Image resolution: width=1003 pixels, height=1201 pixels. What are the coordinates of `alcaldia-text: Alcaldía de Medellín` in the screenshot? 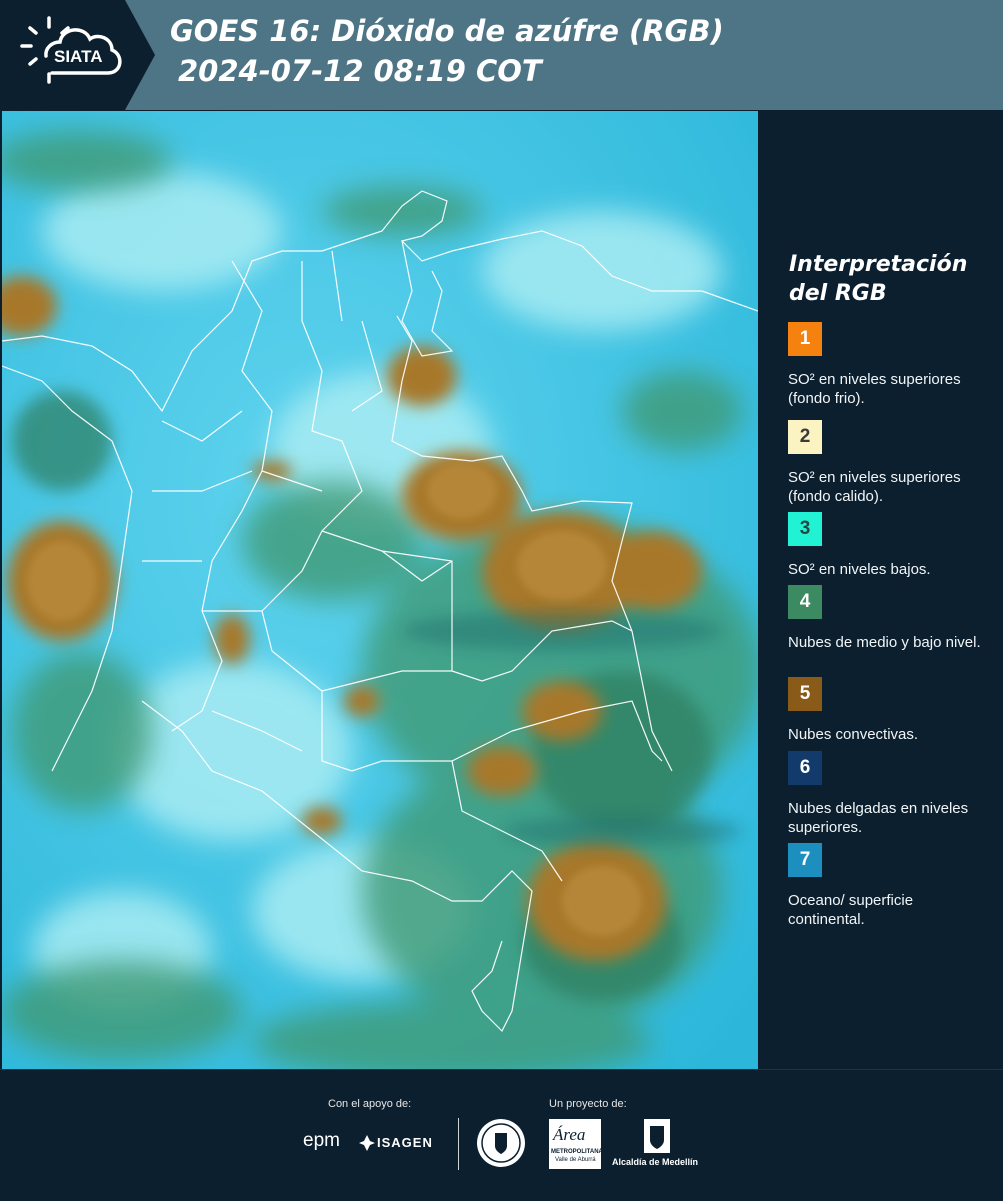 It's located at (655, 1162).